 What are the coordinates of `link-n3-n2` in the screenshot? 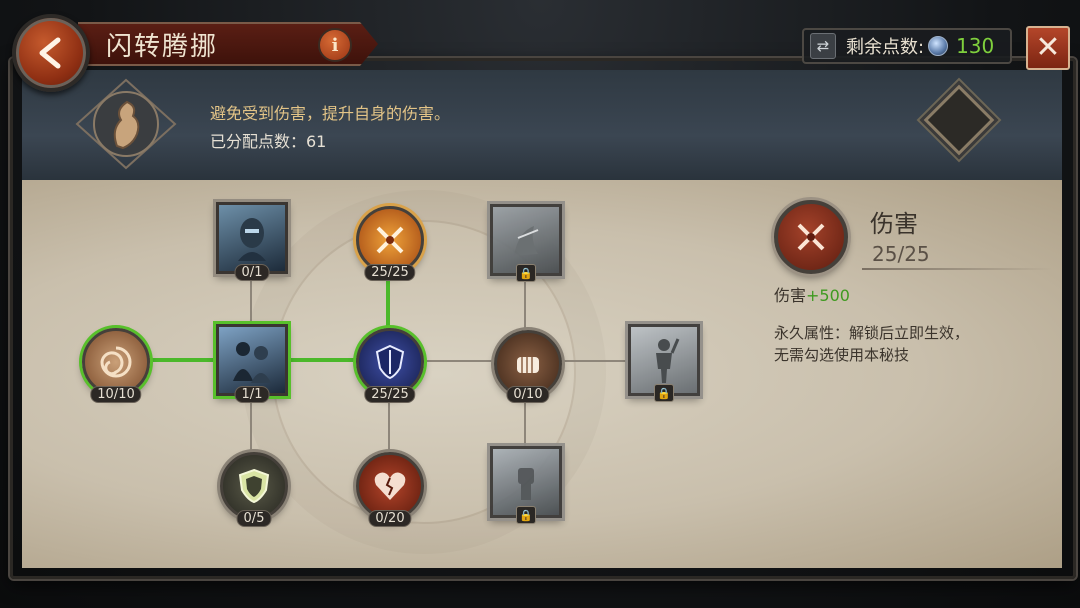 It's located at (251, 300).